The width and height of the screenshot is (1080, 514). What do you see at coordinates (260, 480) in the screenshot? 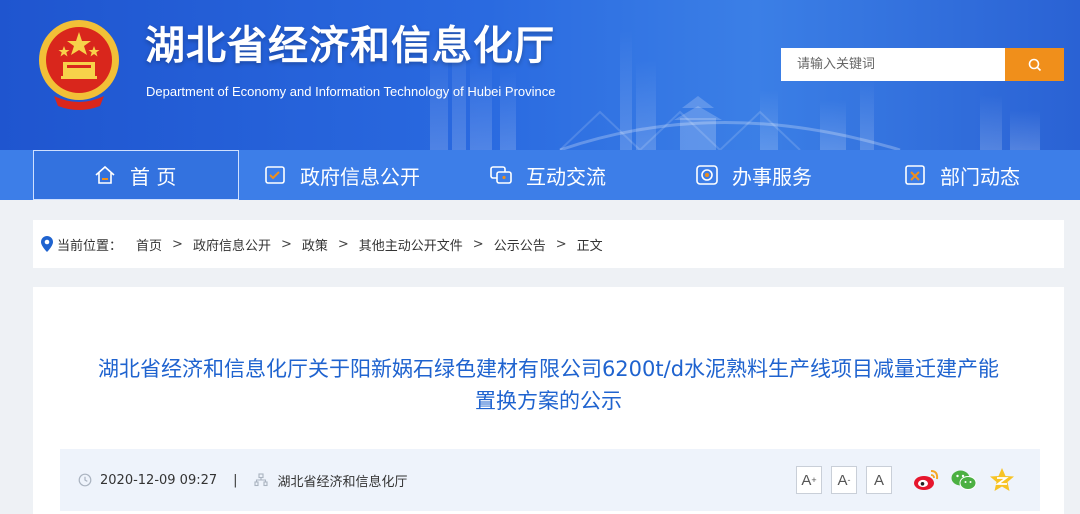
I see `organization-icon` at bounding box center [260, 480].